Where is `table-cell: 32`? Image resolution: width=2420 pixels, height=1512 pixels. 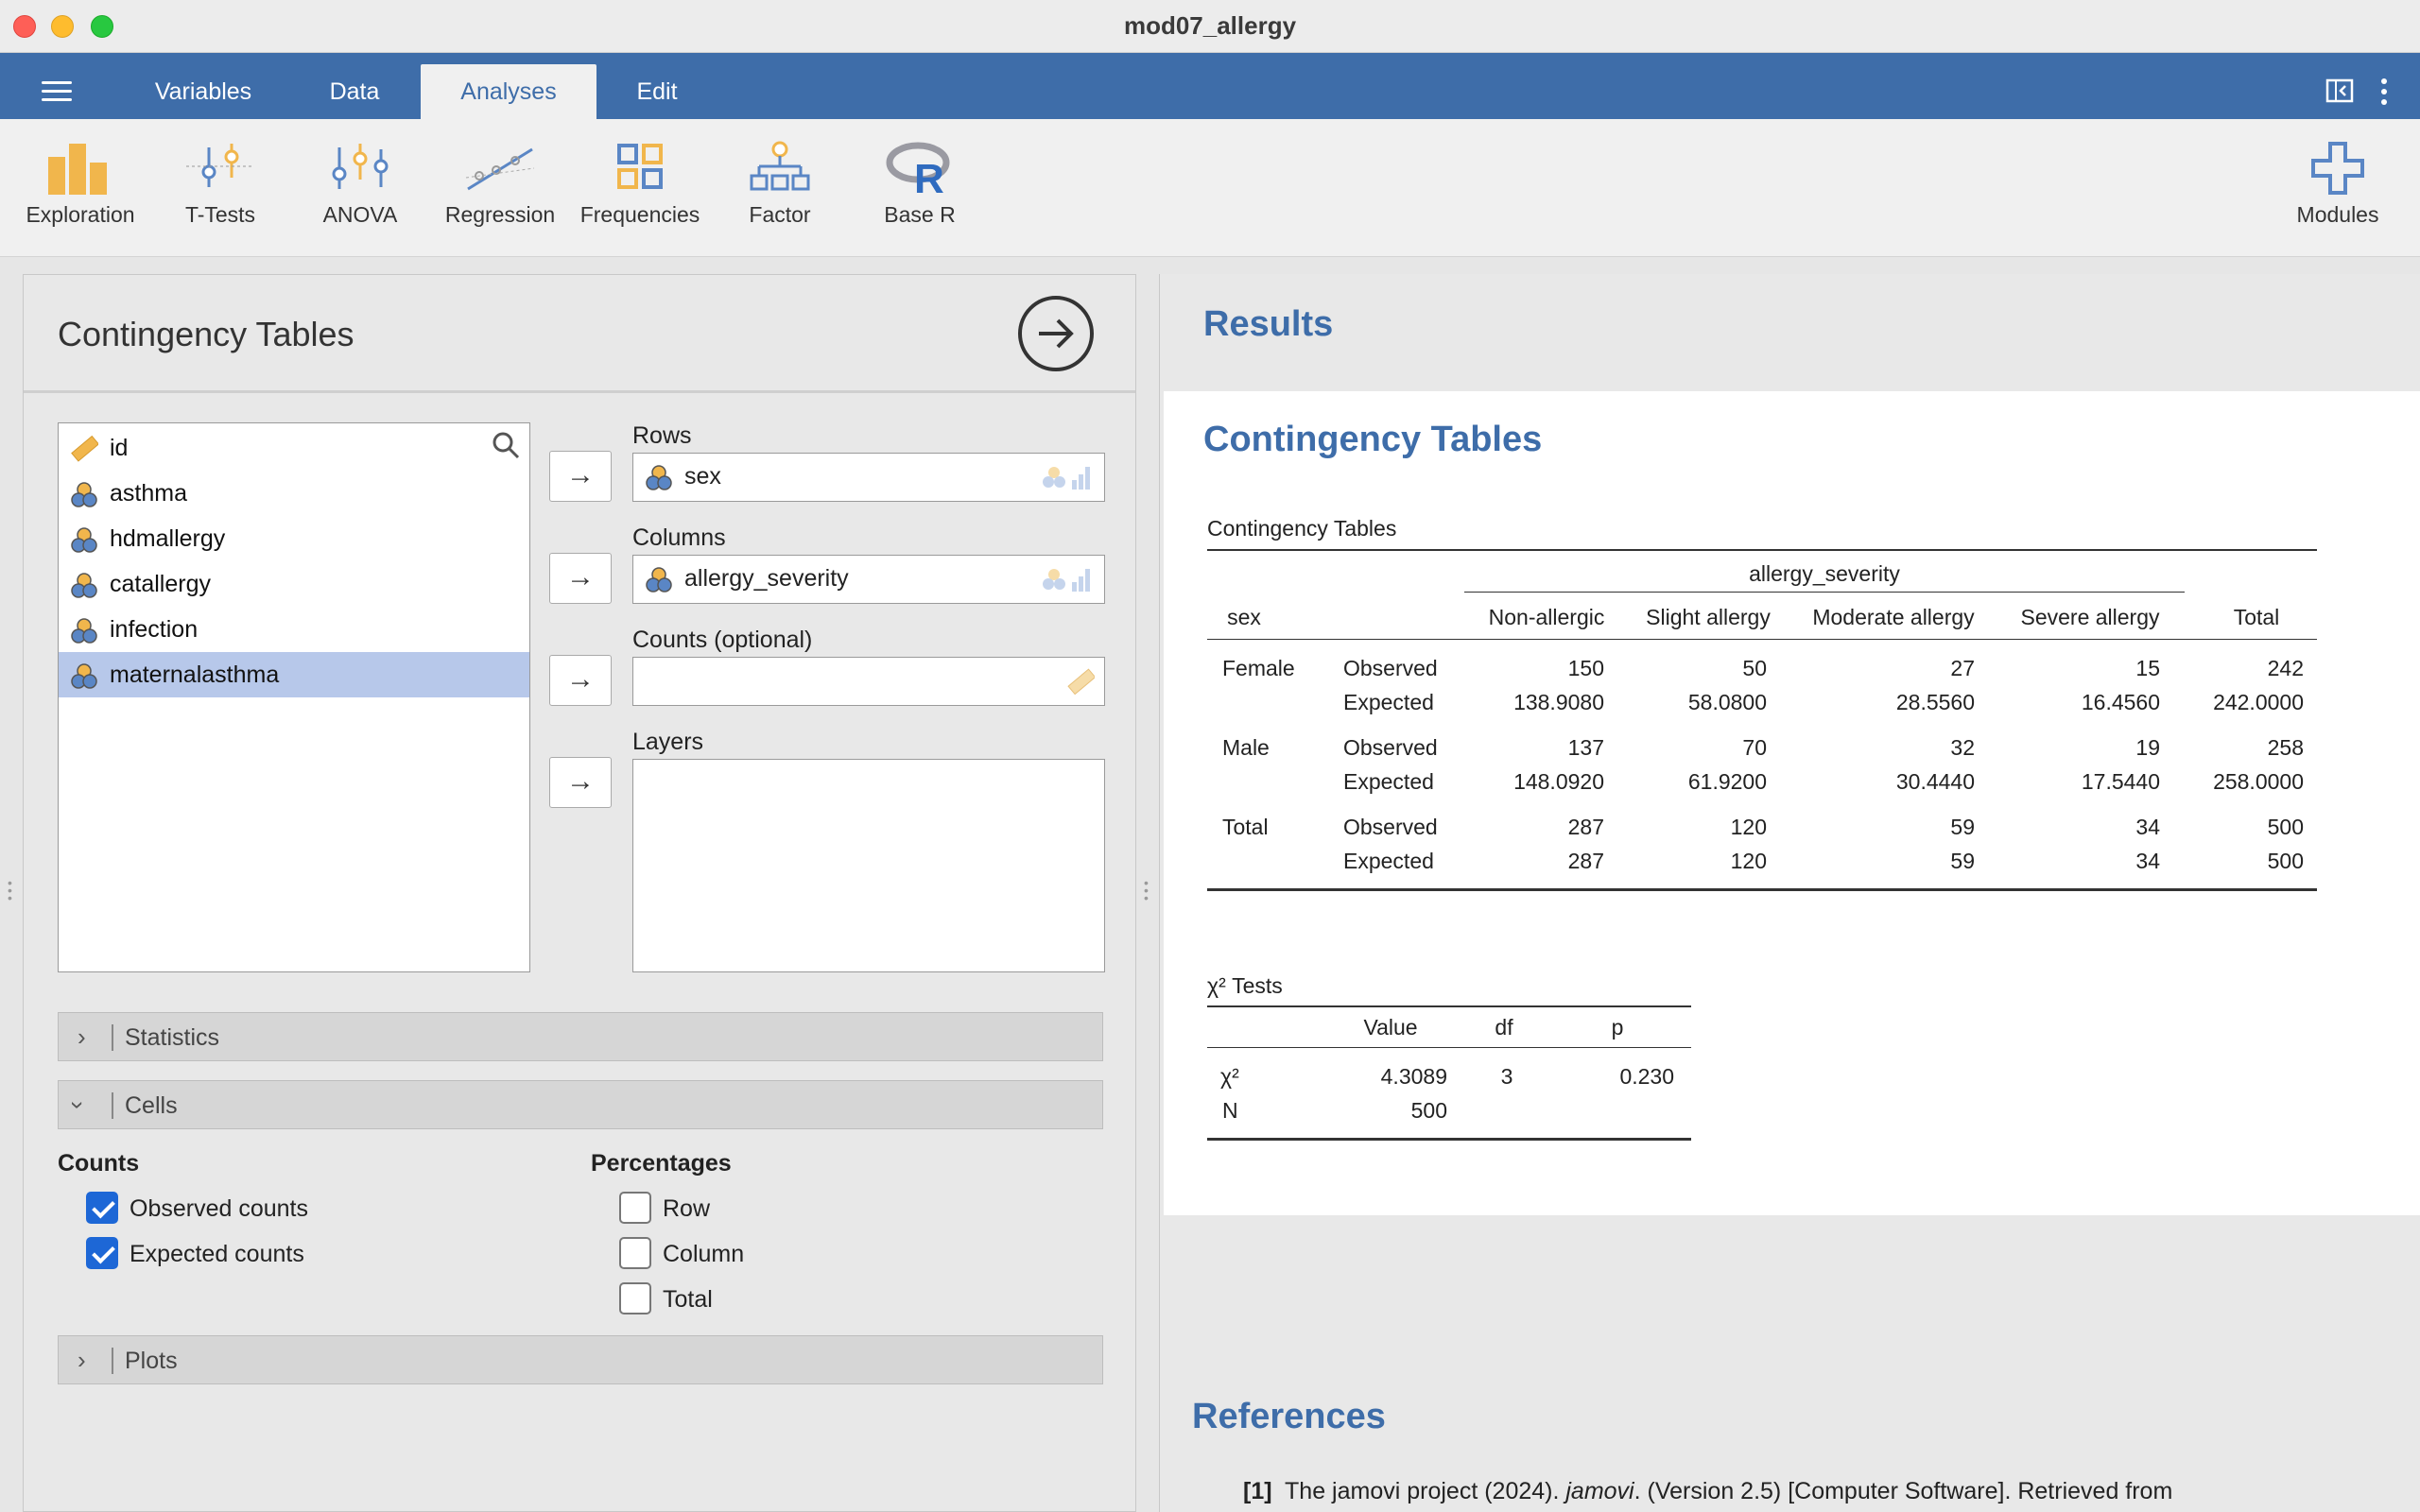 table-cell: 32 is located at coordinates (1963, 747).